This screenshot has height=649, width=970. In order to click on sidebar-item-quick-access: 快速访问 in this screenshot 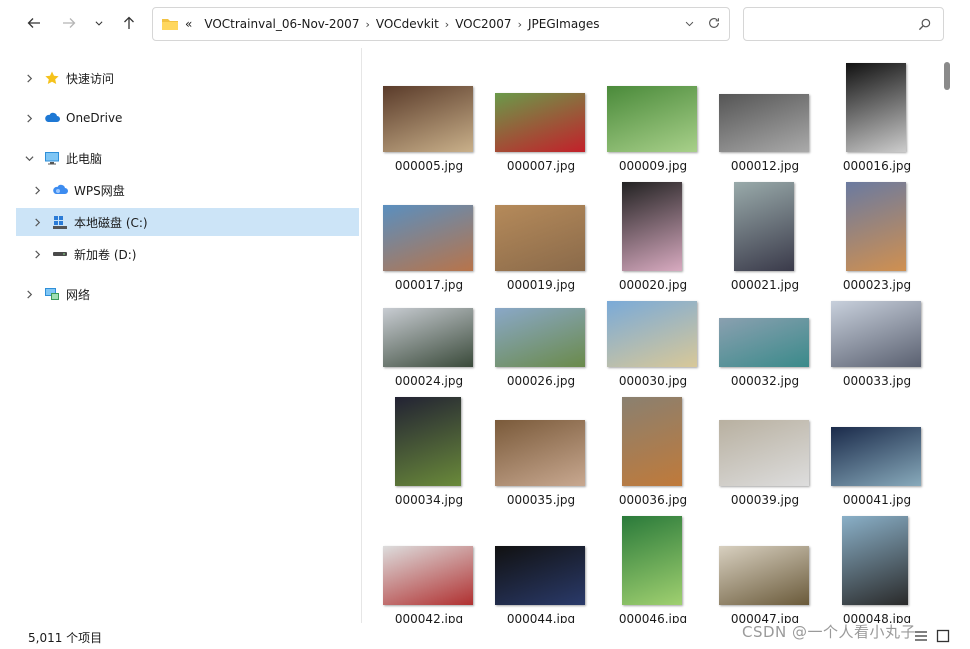, I will do `click(187, 78)`.